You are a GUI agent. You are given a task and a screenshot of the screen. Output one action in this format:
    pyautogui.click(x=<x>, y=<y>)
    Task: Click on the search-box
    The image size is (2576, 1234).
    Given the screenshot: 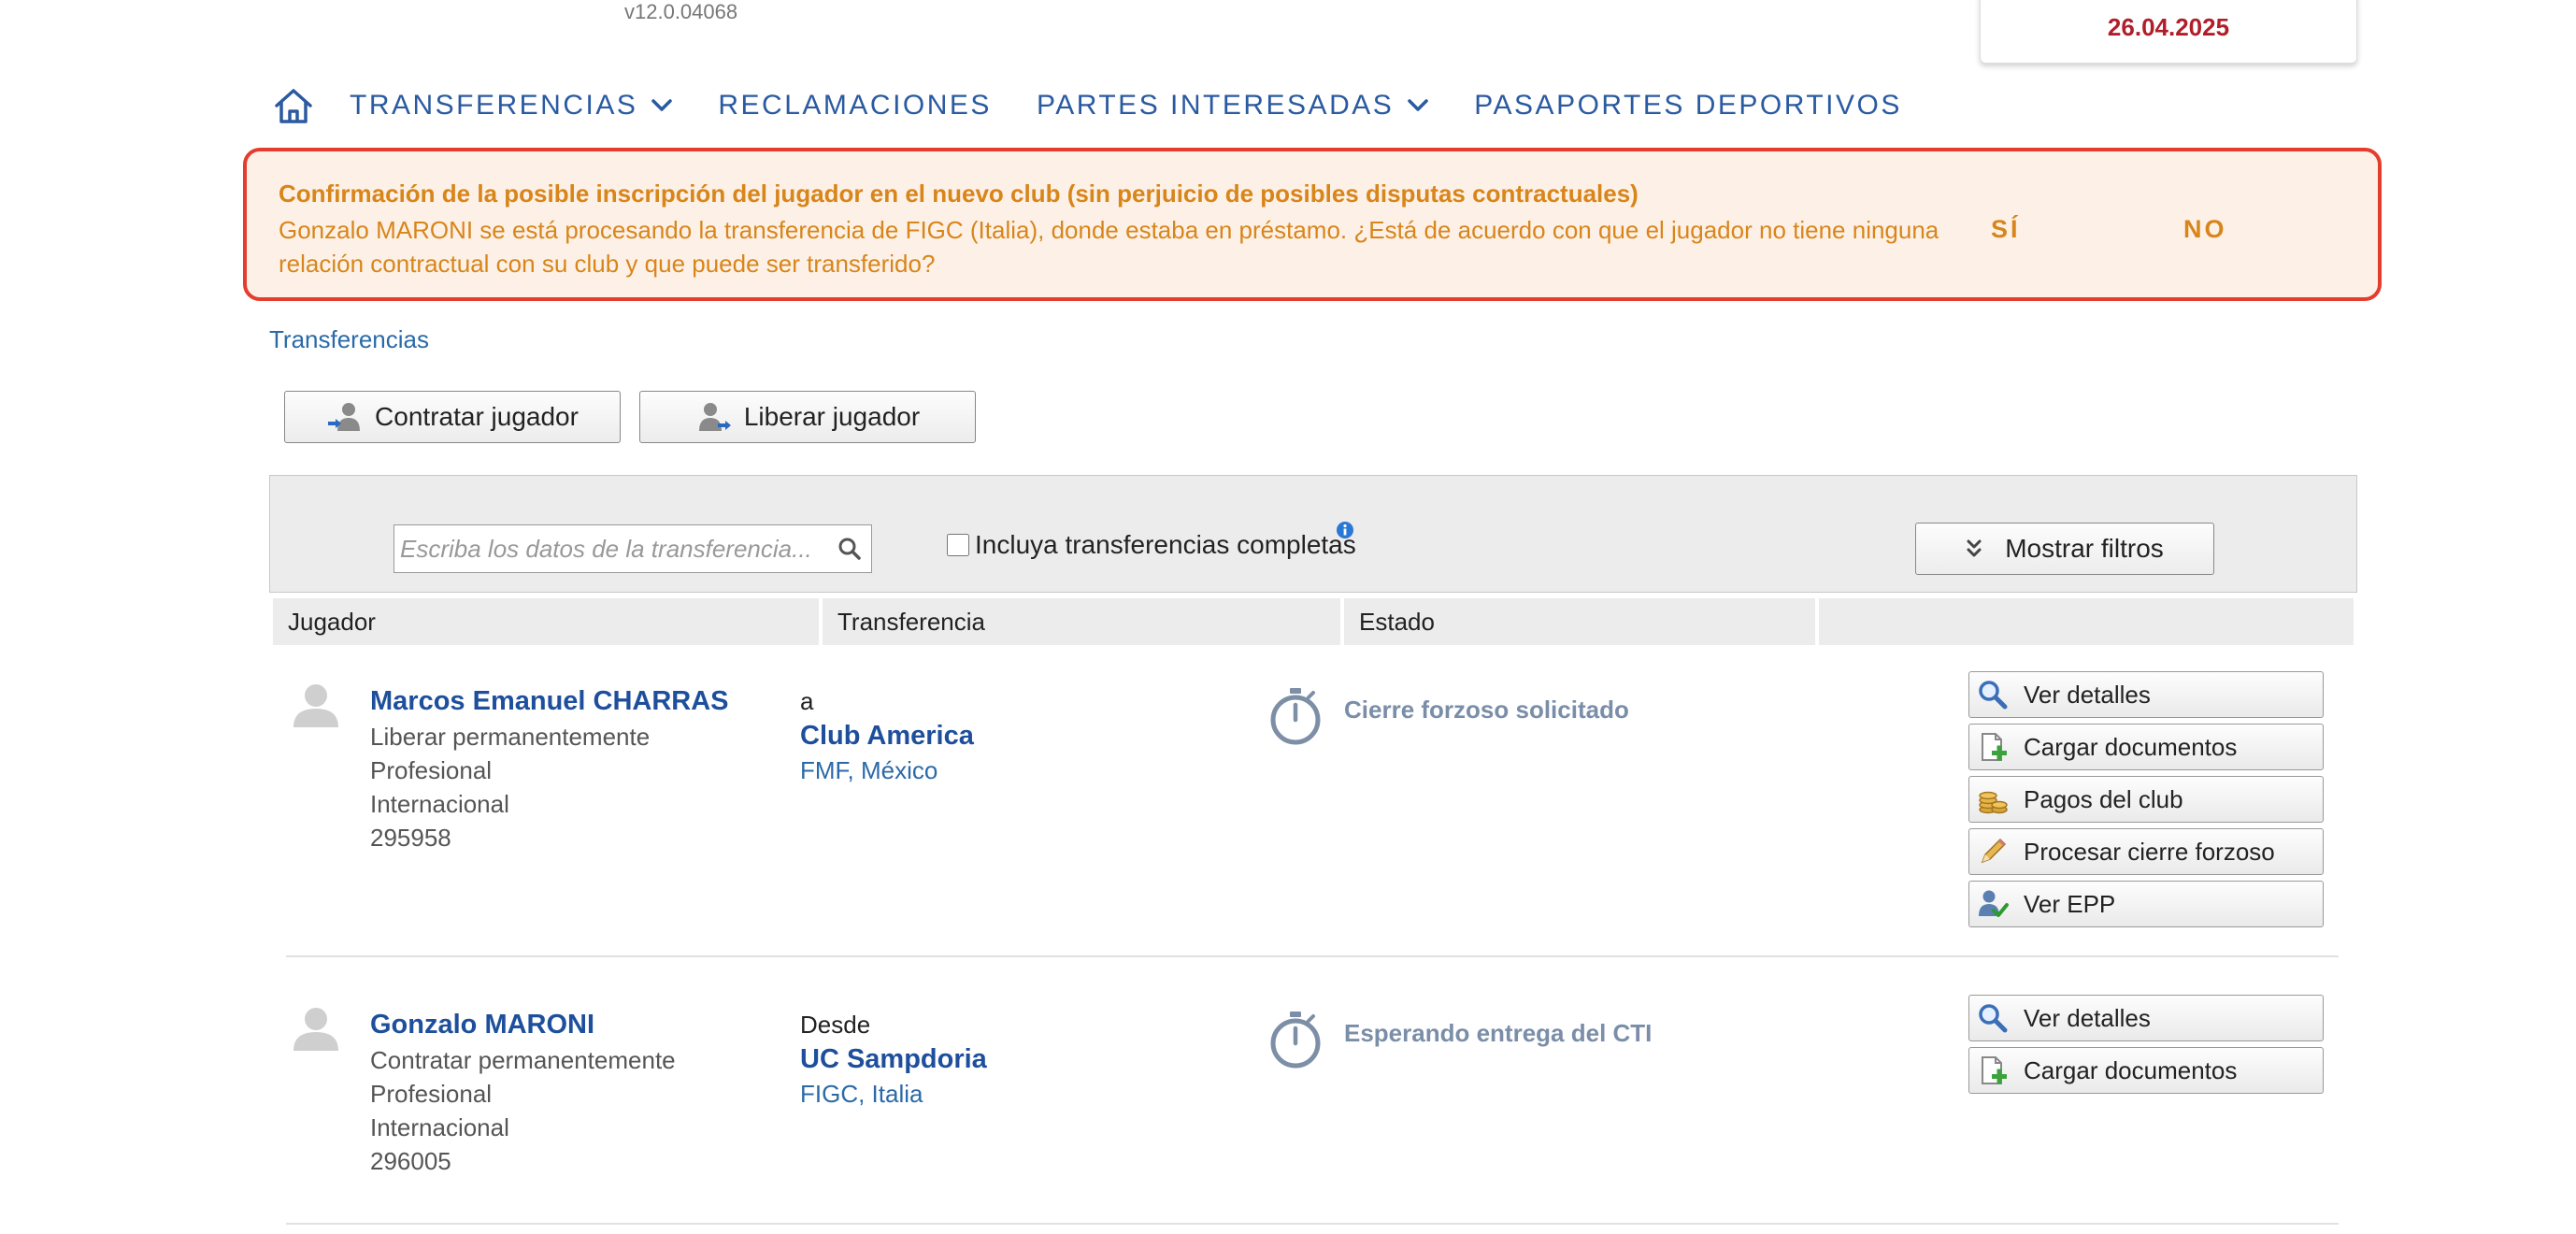 What is the action you would take?
    pyautogui.click(x=633, y=548)
    